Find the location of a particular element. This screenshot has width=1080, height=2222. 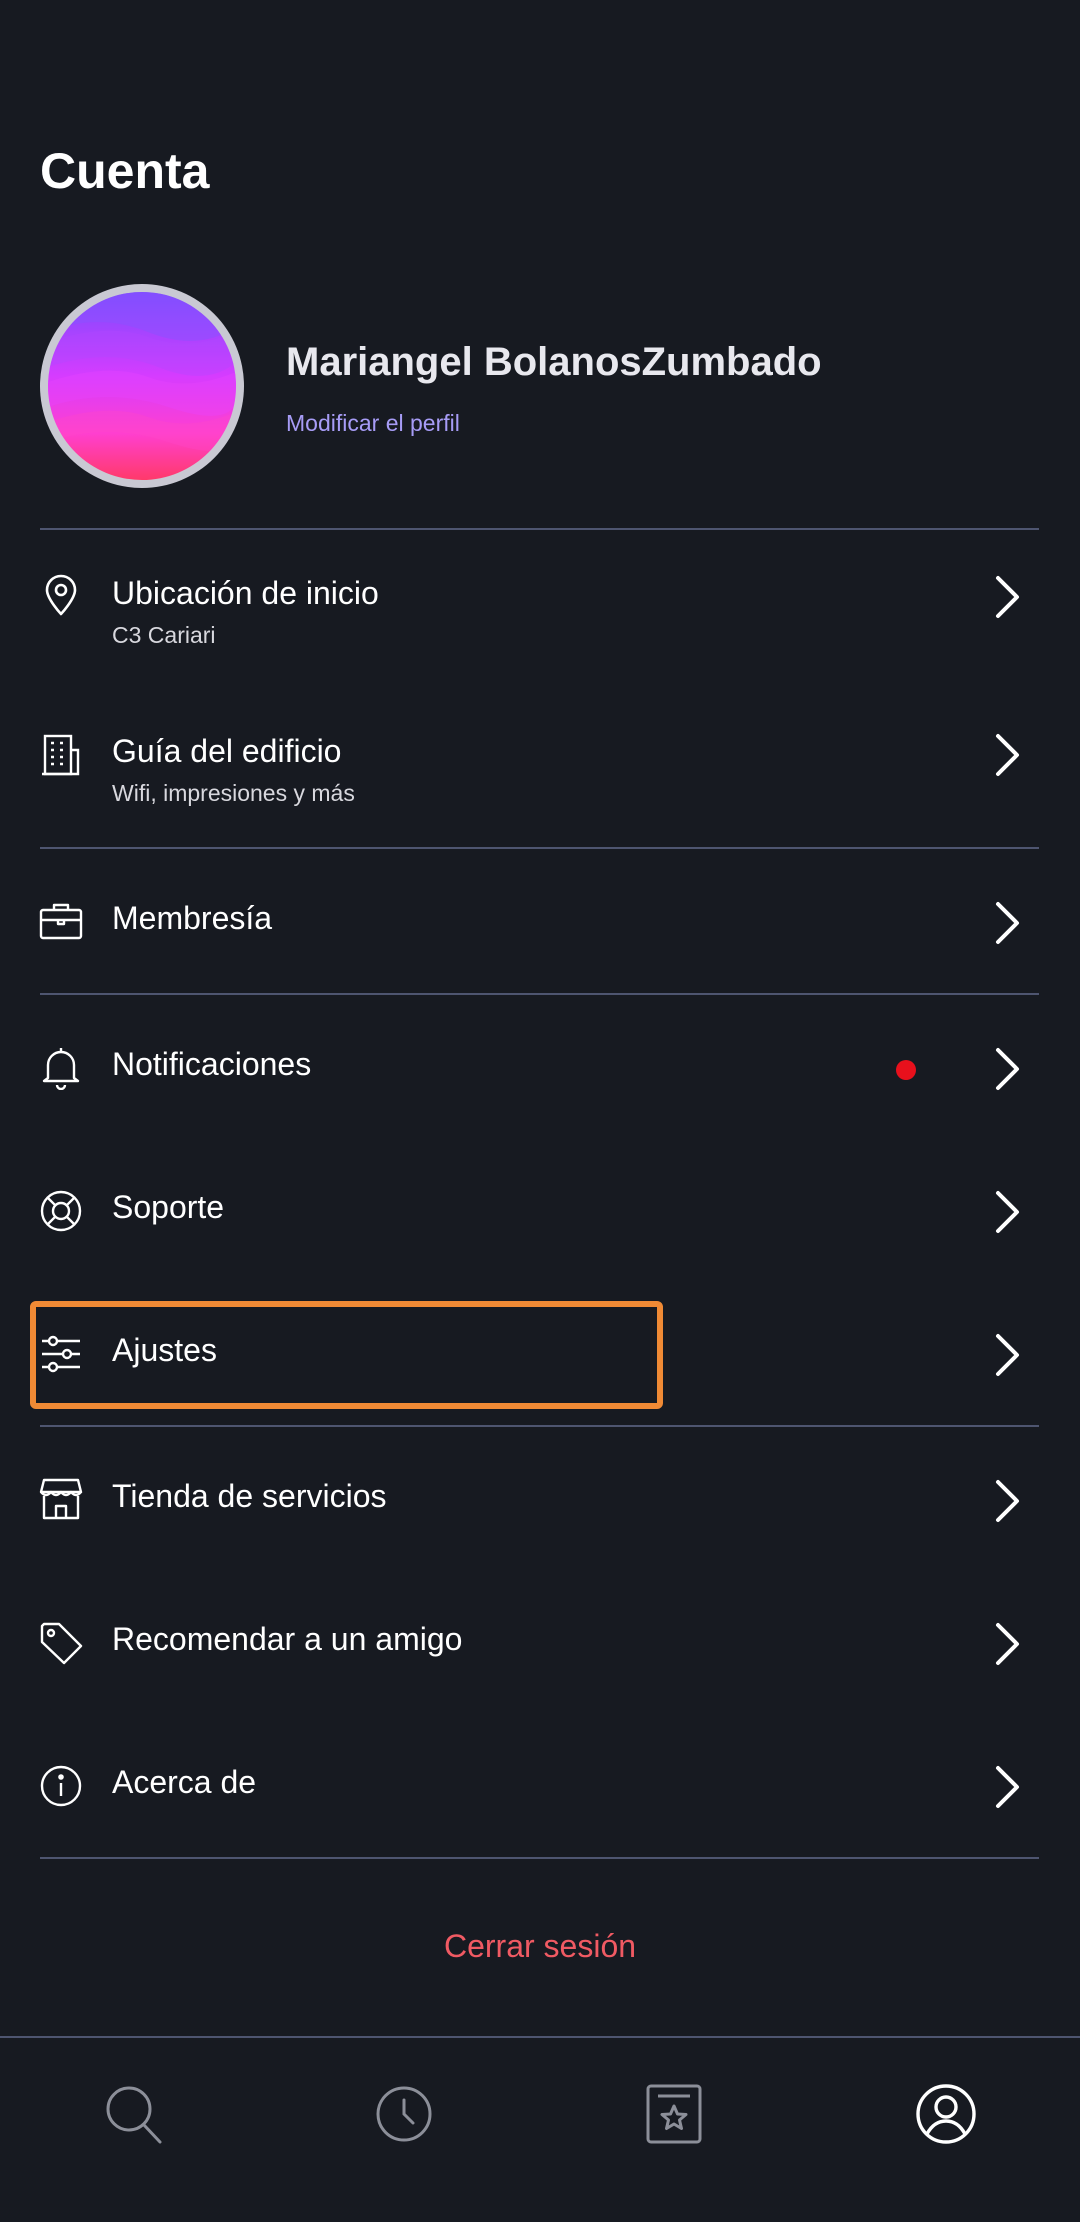

menu-item-notifications: Notificaciones is located at coordinates (540, 1068).